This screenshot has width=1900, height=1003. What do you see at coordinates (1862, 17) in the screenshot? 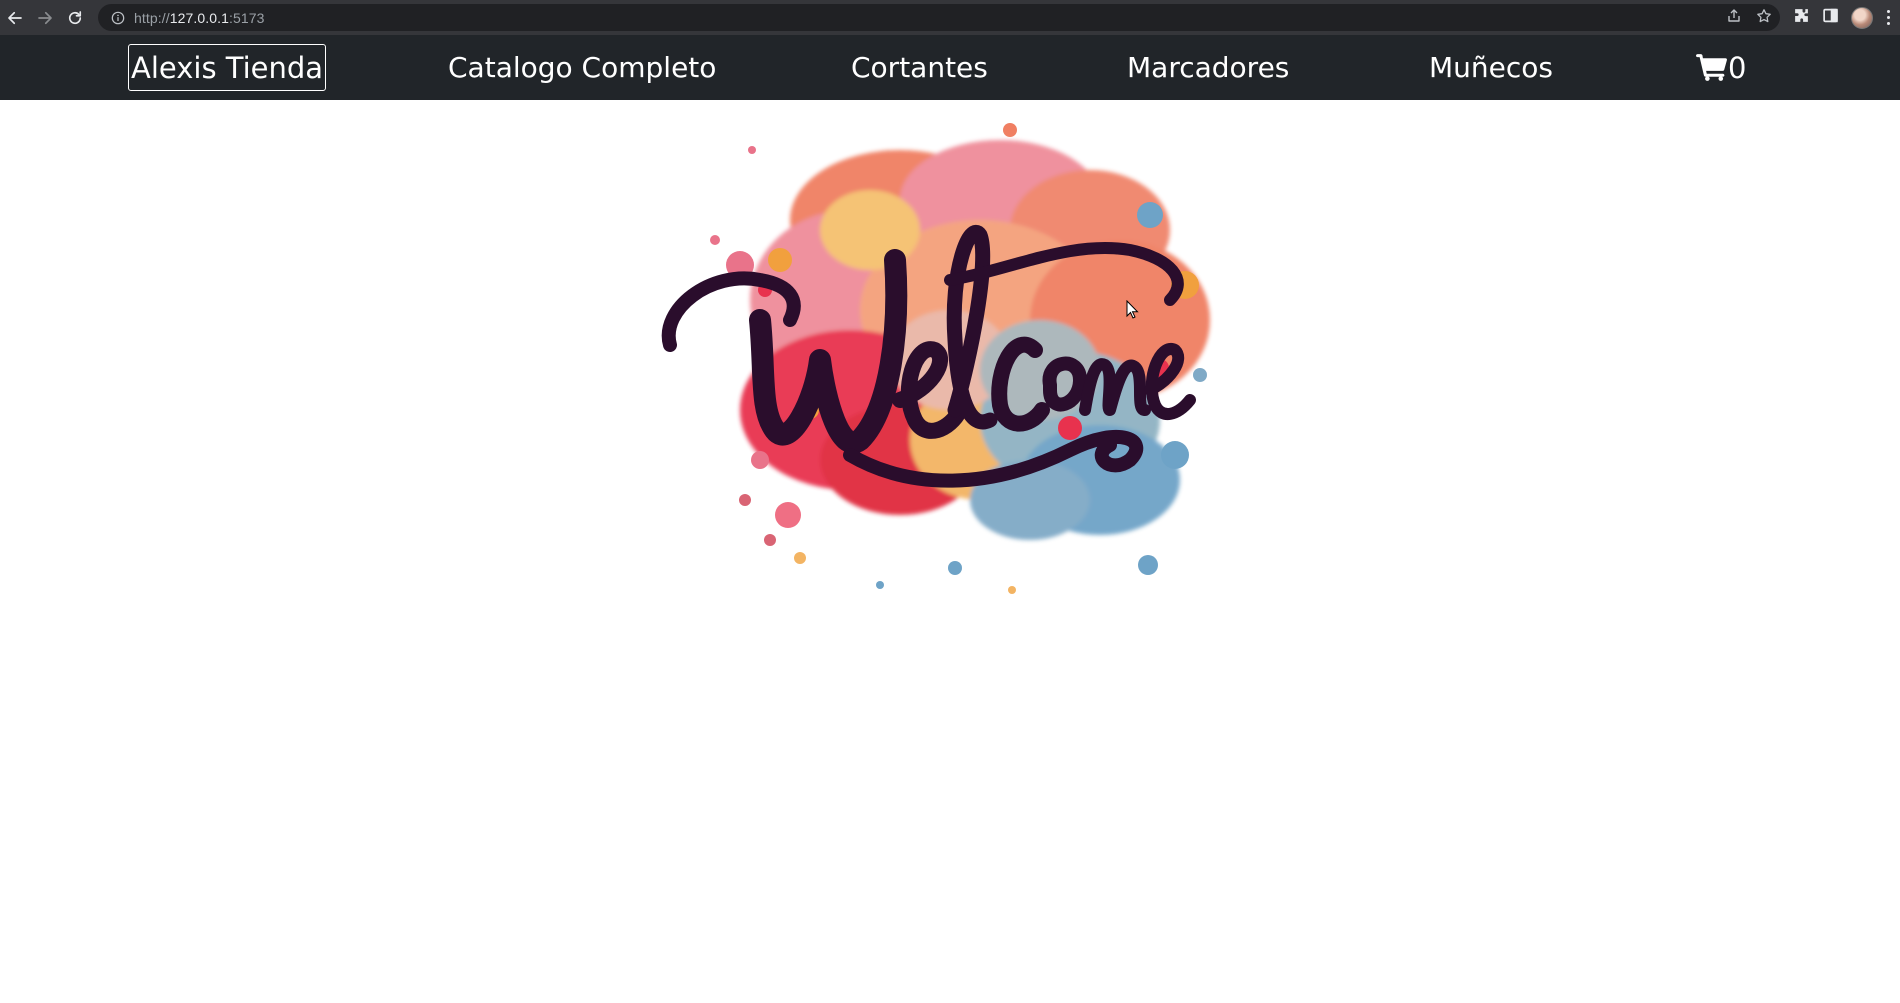
I see `profile-avatar` at bounding box center [1862, 17].